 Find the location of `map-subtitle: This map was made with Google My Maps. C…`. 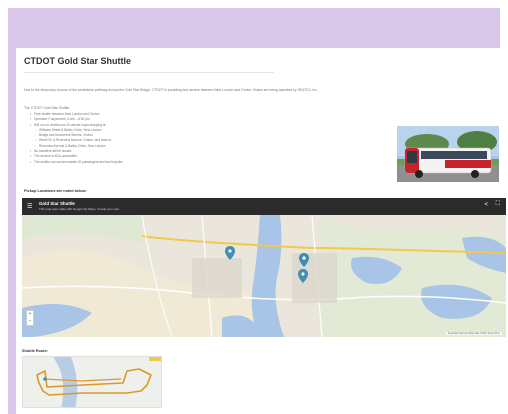

map-subtitle: This map was made with Google My Maps. C… is located at coordinates (79, 209).